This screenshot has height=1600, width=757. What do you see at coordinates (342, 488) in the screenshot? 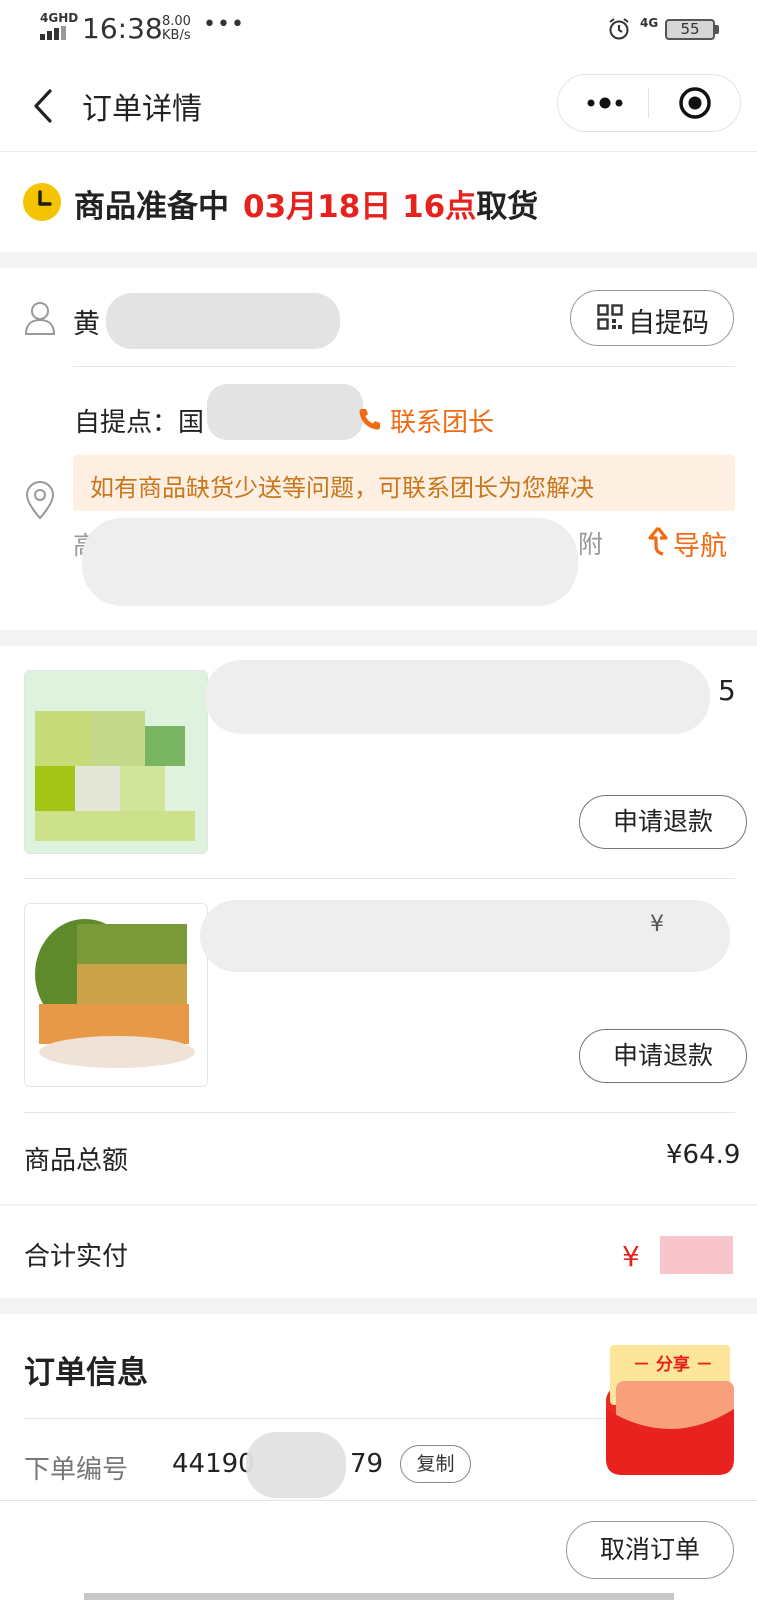
I see `tip-text: 如有商品缺货少送等问题，可联系团长为您解决` at bounding box center [342, 488].